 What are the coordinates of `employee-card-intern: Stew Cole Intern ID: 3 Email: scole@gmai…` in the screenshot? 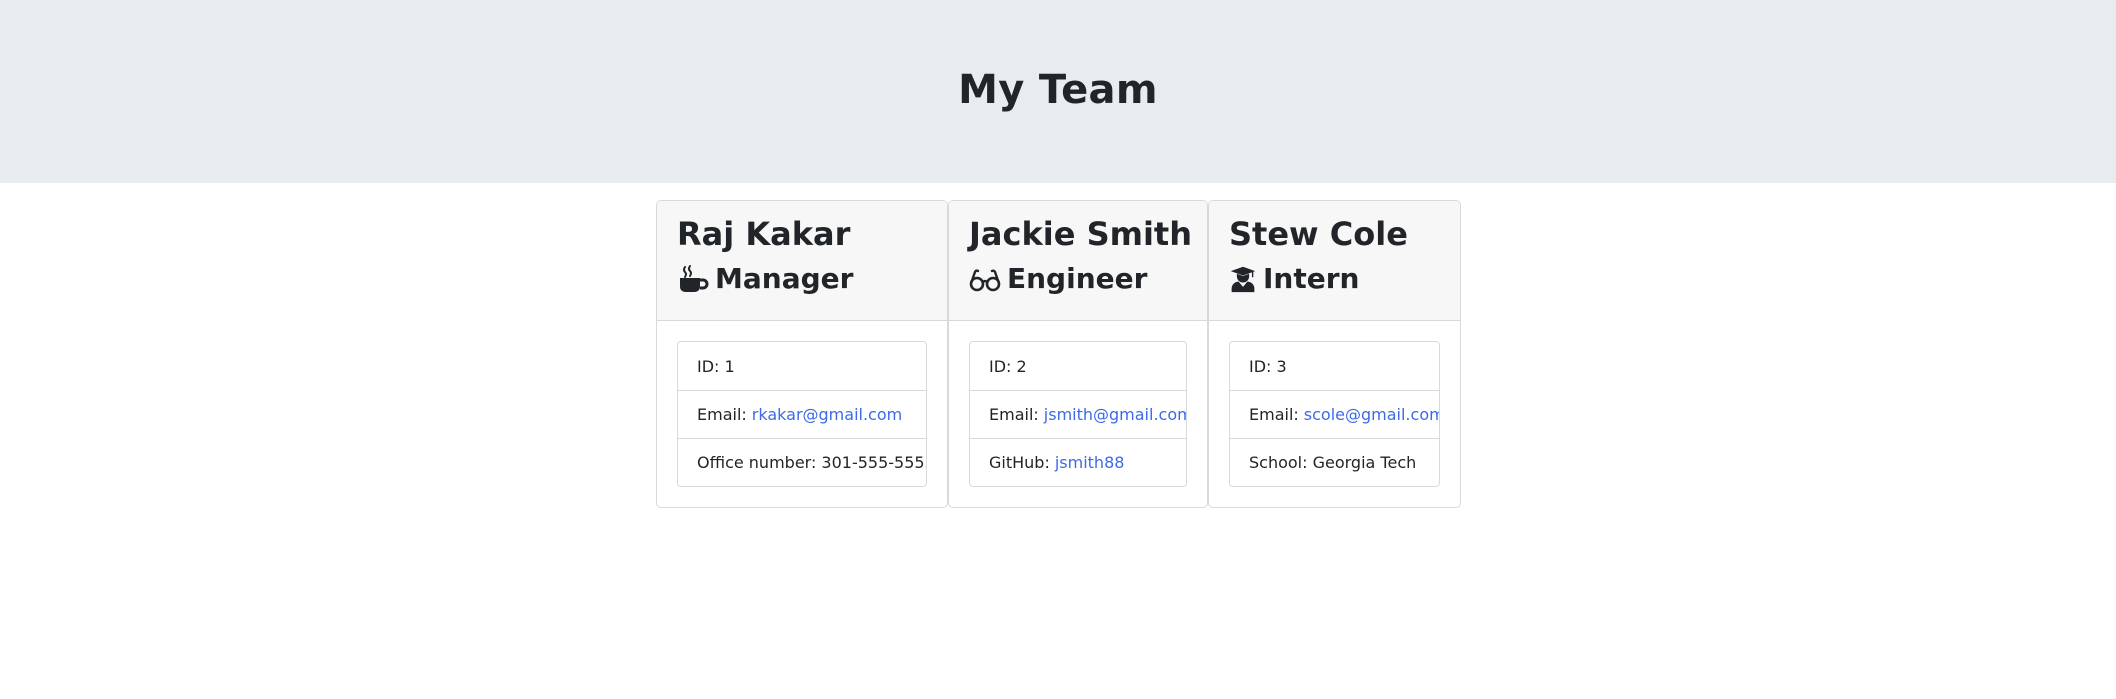 It's located at (1334, 354).